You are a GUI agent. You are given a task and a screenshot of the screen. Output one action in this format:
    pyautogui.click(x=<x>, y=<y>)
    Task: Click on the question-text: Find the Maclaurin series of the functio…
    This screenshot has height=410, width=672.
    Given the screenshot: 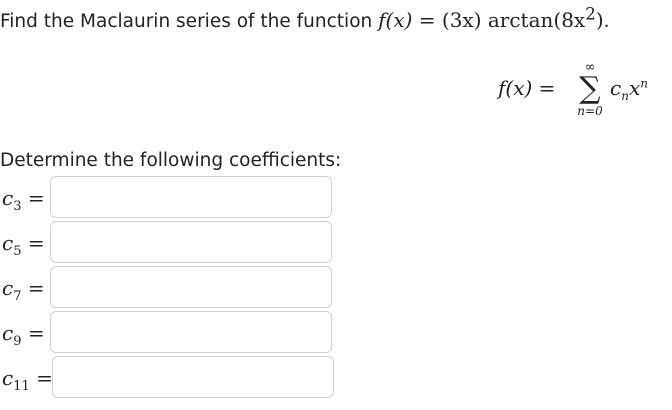 What is the action you would take?
    pyautogui.click(x=305, y=19)
    